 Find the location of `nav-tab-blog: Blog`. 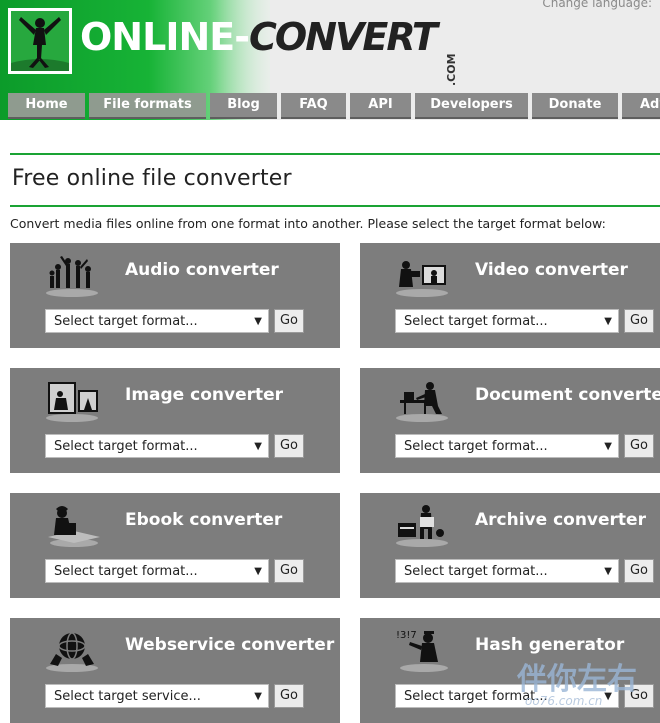

nav-tab-blog: Blog is located at coordinates (243, 106).